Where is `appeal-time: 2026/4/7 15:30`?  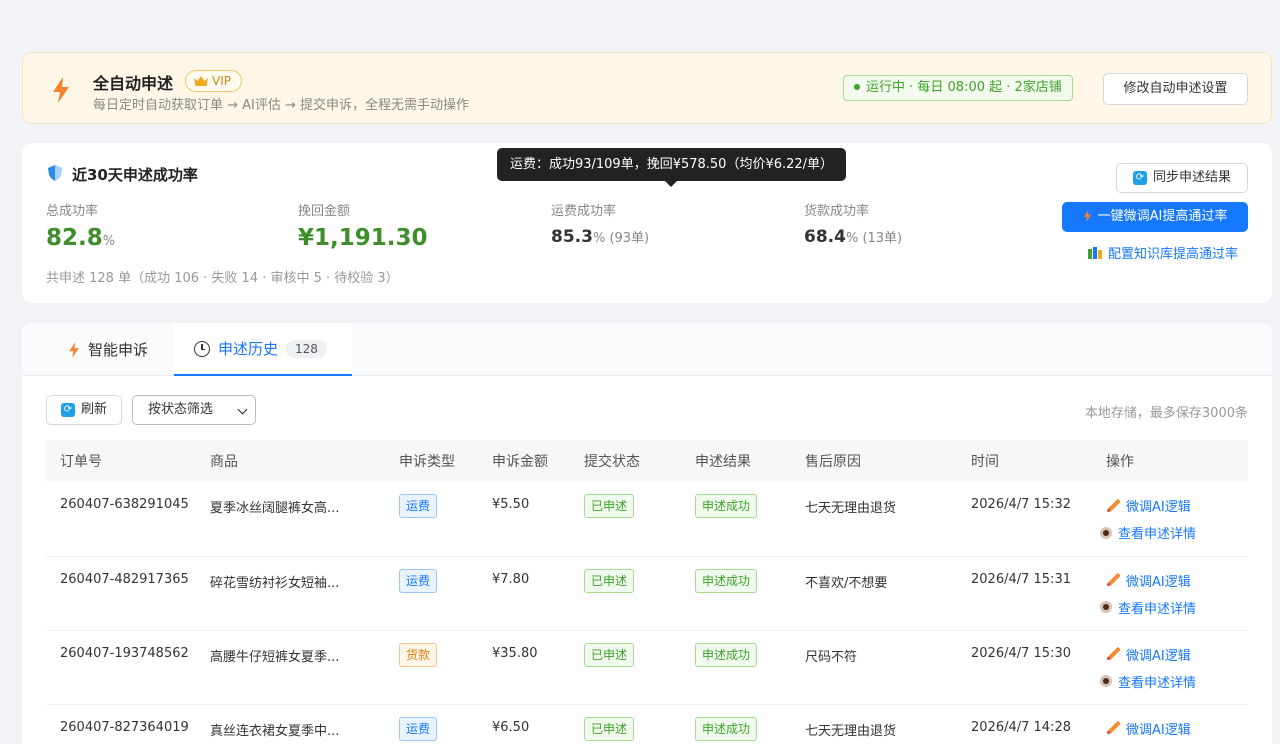
appeal-time: 2026/4/7 15:30 is located at coordinates (1021, 653).